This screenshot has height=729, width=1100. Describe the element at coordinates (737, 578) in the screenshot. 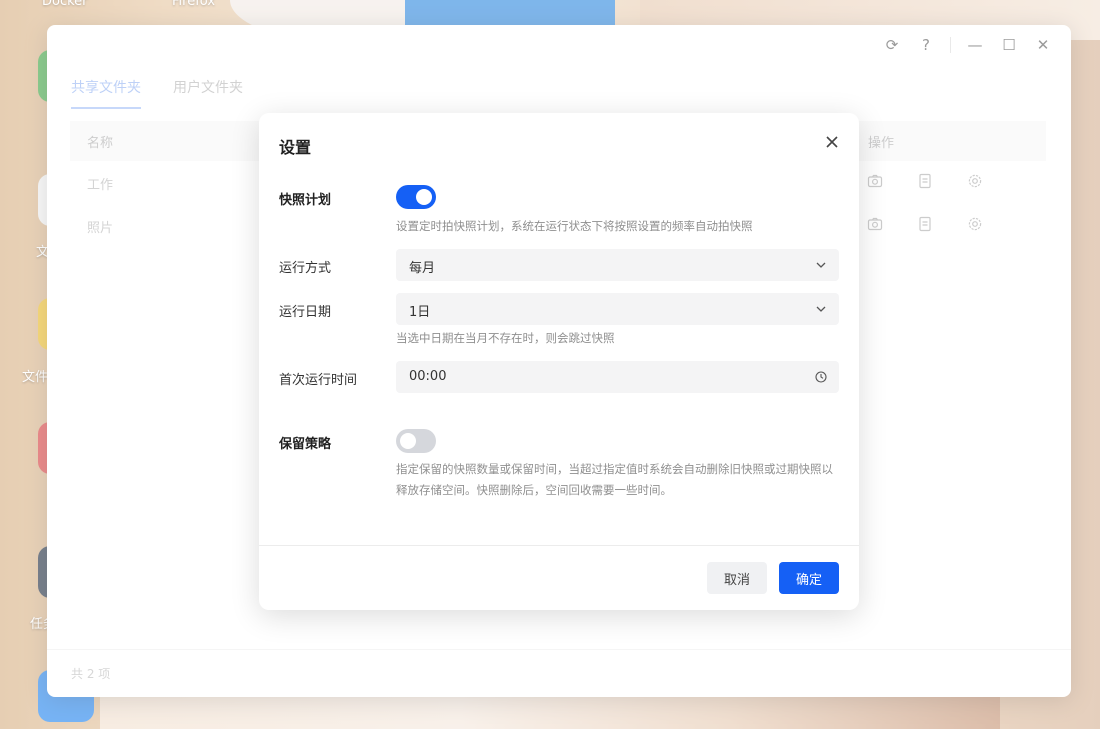

I see `cancel-button: 取消` at that location.